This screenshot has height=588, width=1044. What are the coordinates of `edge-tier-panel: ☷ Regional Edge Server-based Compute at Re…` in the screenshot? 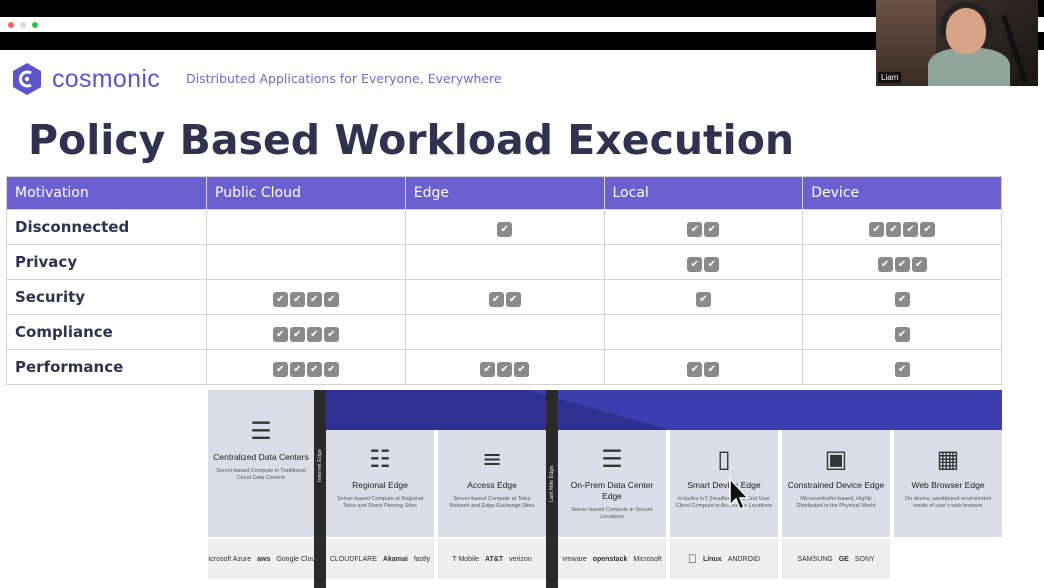 It's located at (380, 483).